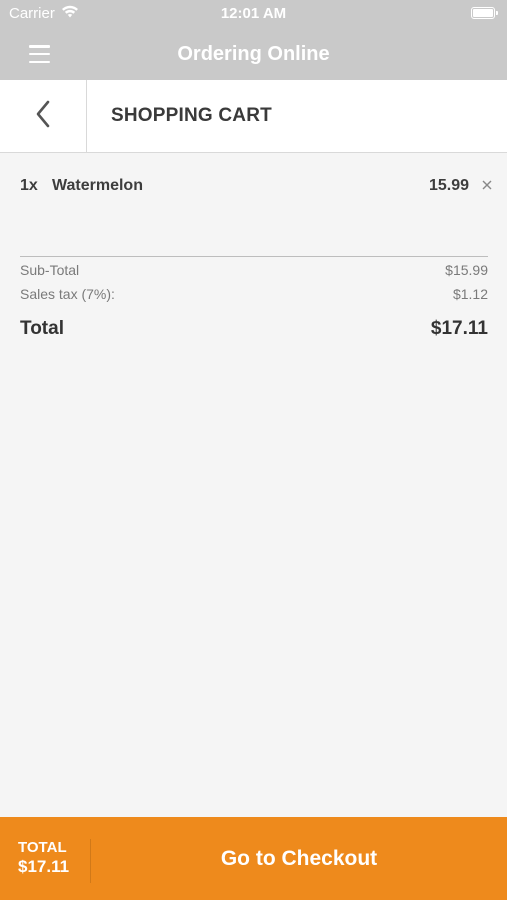  Describe the element at coordinates (42, 847) in the screenshot. I see `footer-total-label: TOTAL` at that location.